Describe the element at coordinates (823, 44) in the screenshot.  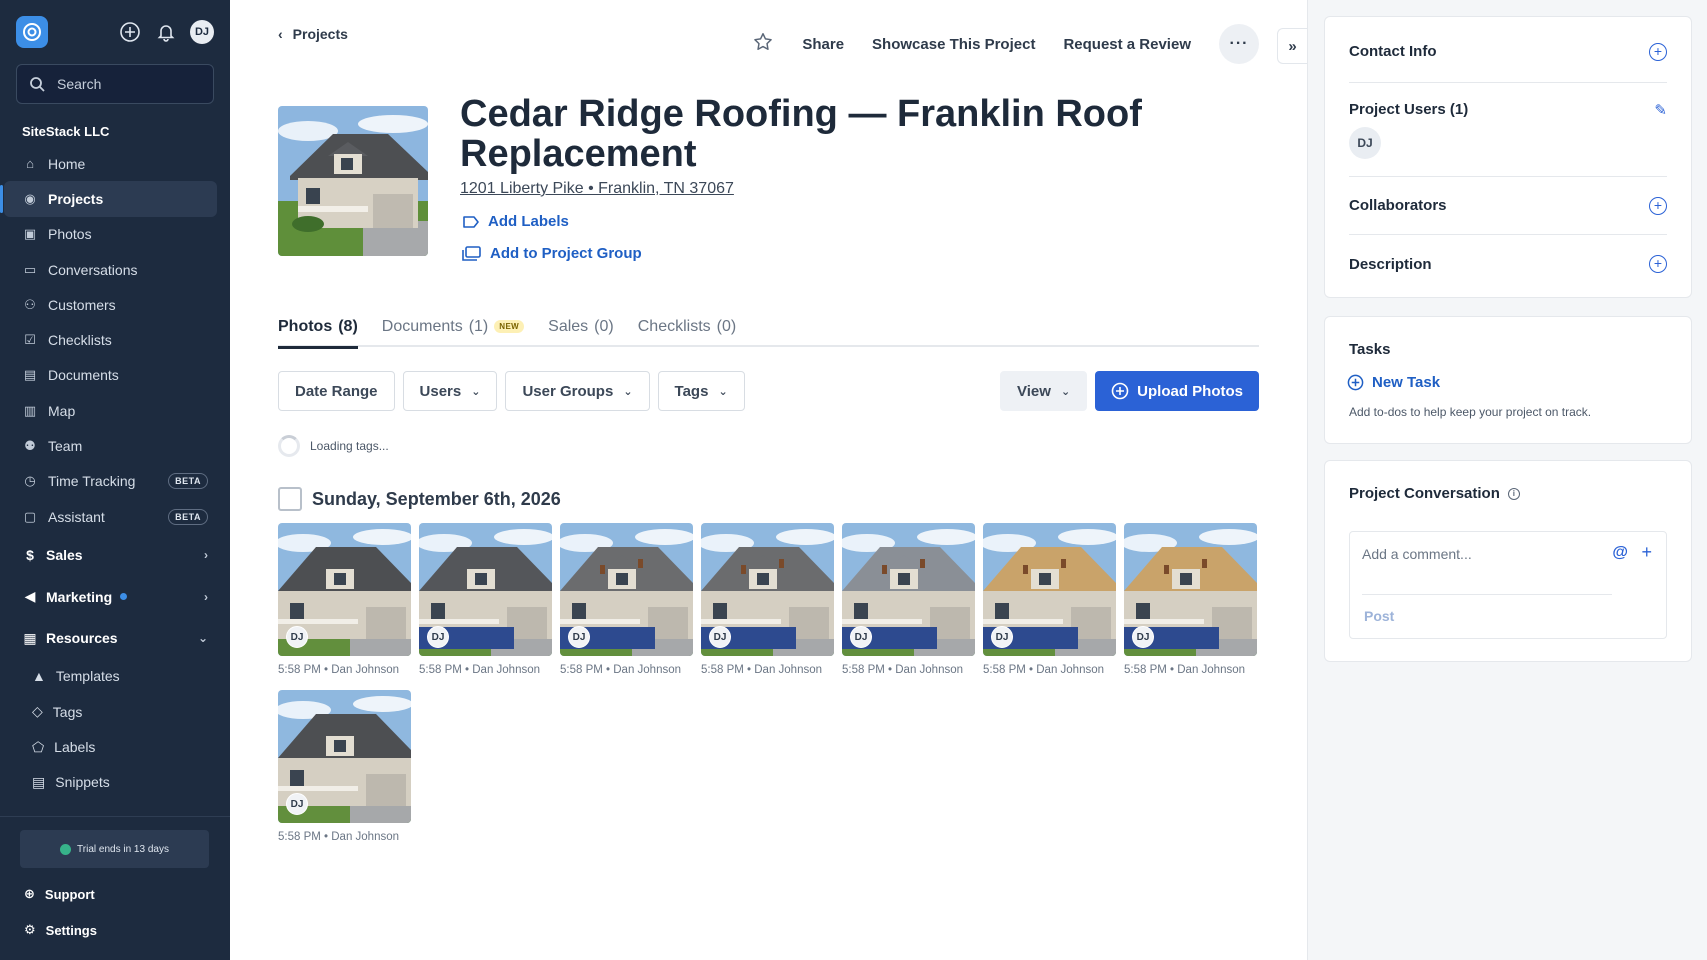
I see `share-button: Share` at that location.